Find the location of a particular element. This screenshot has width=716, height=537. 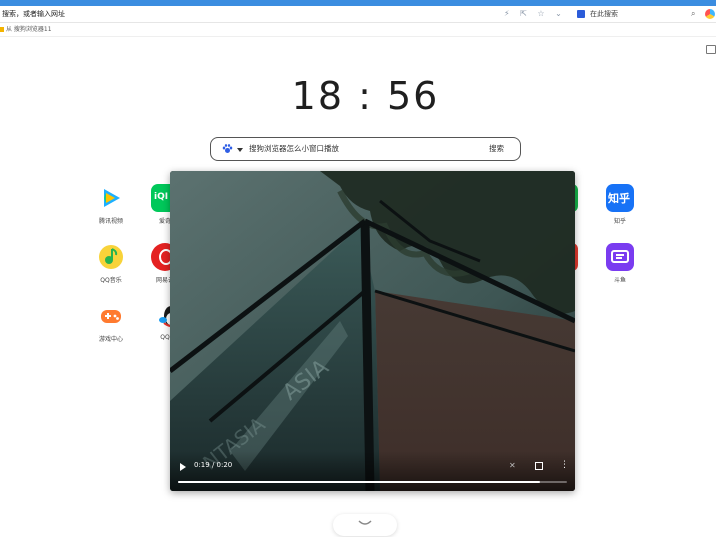

zhihu-icon: 知乎 is located at coordinates (620, 198).